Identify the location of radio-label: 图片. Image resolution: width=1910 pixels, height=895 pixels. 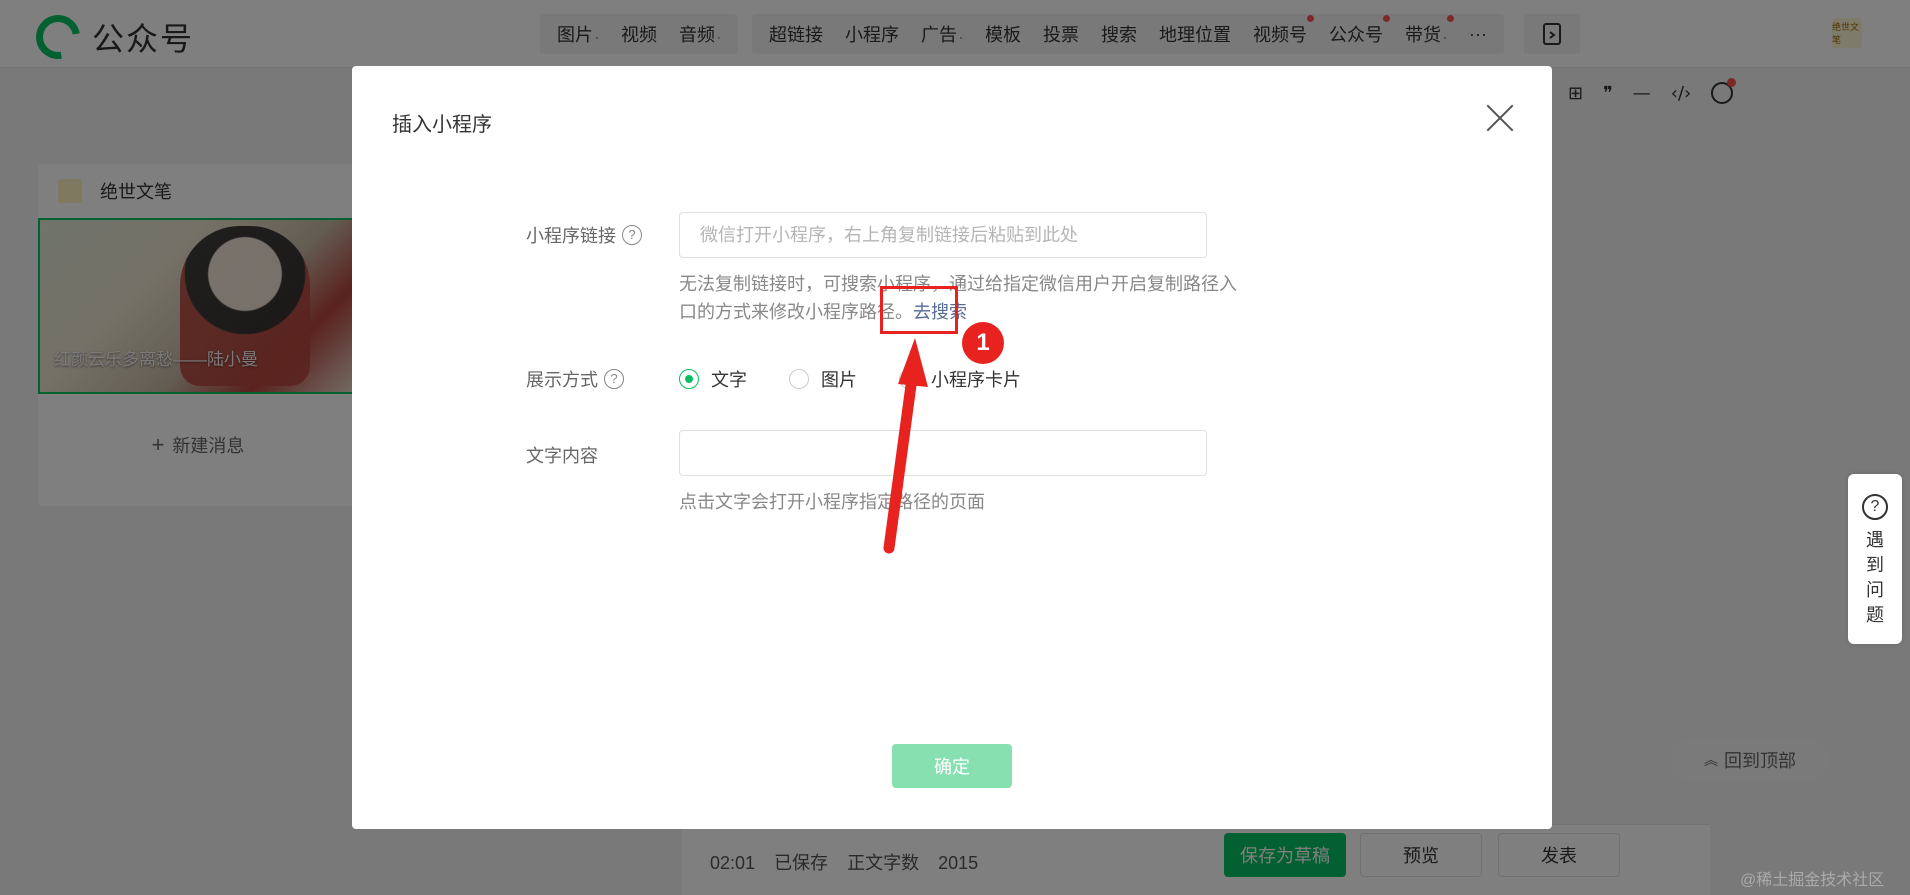
(839, 380).